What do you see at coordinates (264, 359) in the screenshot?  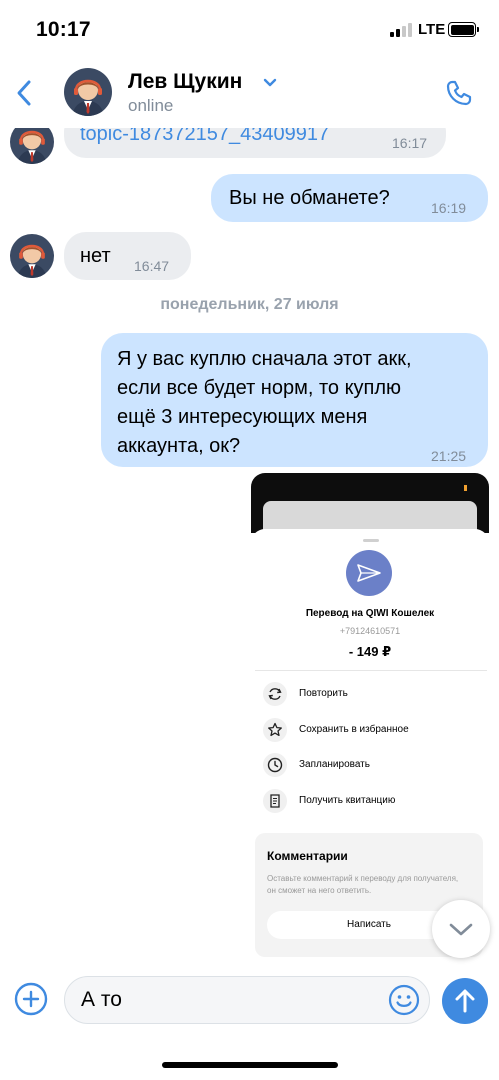 I see `message-line: Я у вас куплю сначала этот акк,` at bounding box center [264, 359].